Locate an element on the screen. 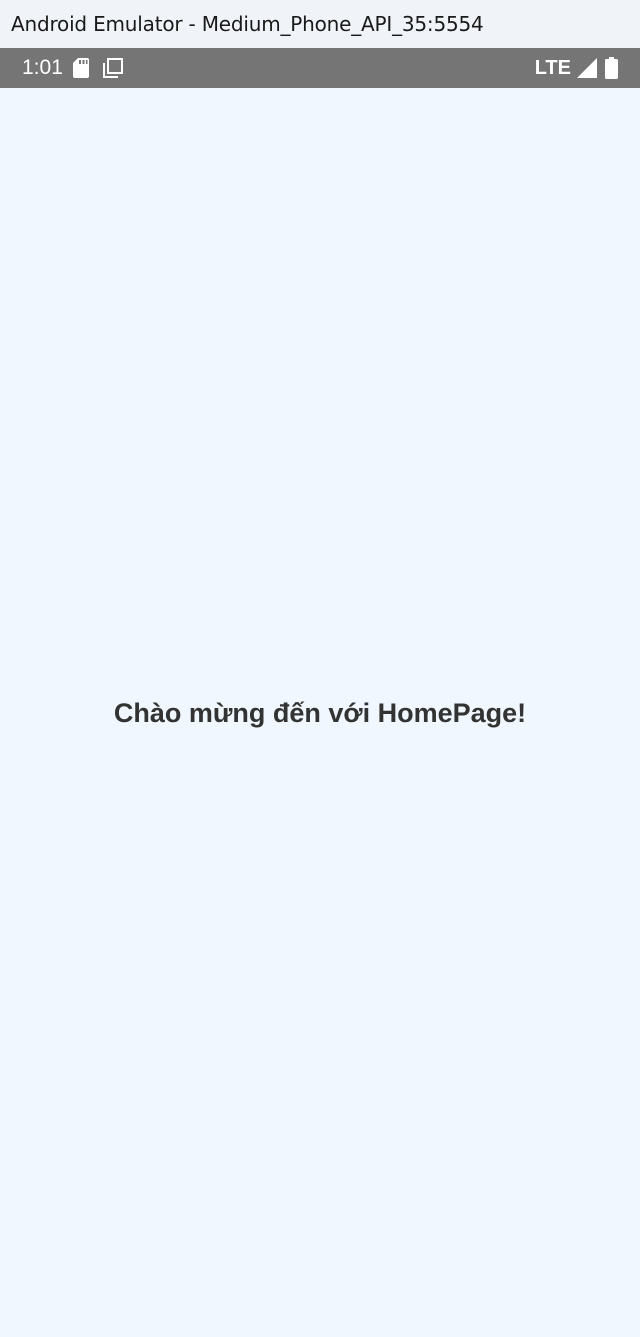  welcome-message: Chào mừng đến với HomePage! is located at coordinates (320, 712).